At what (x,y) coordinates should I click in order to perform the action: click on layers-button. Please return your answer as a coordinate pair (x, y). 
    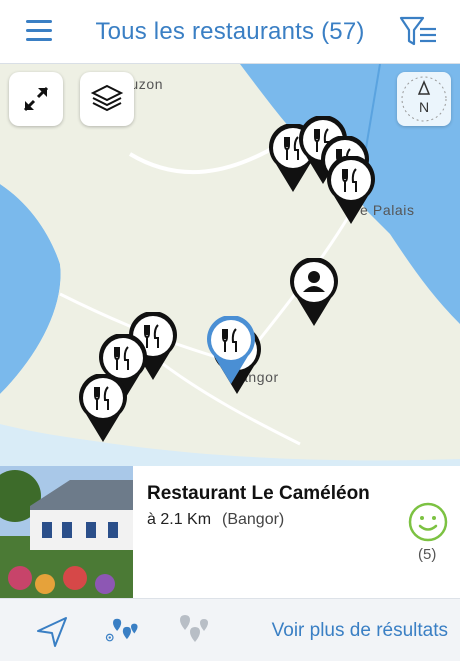
    Looking at the image, I should click on (107, 99).